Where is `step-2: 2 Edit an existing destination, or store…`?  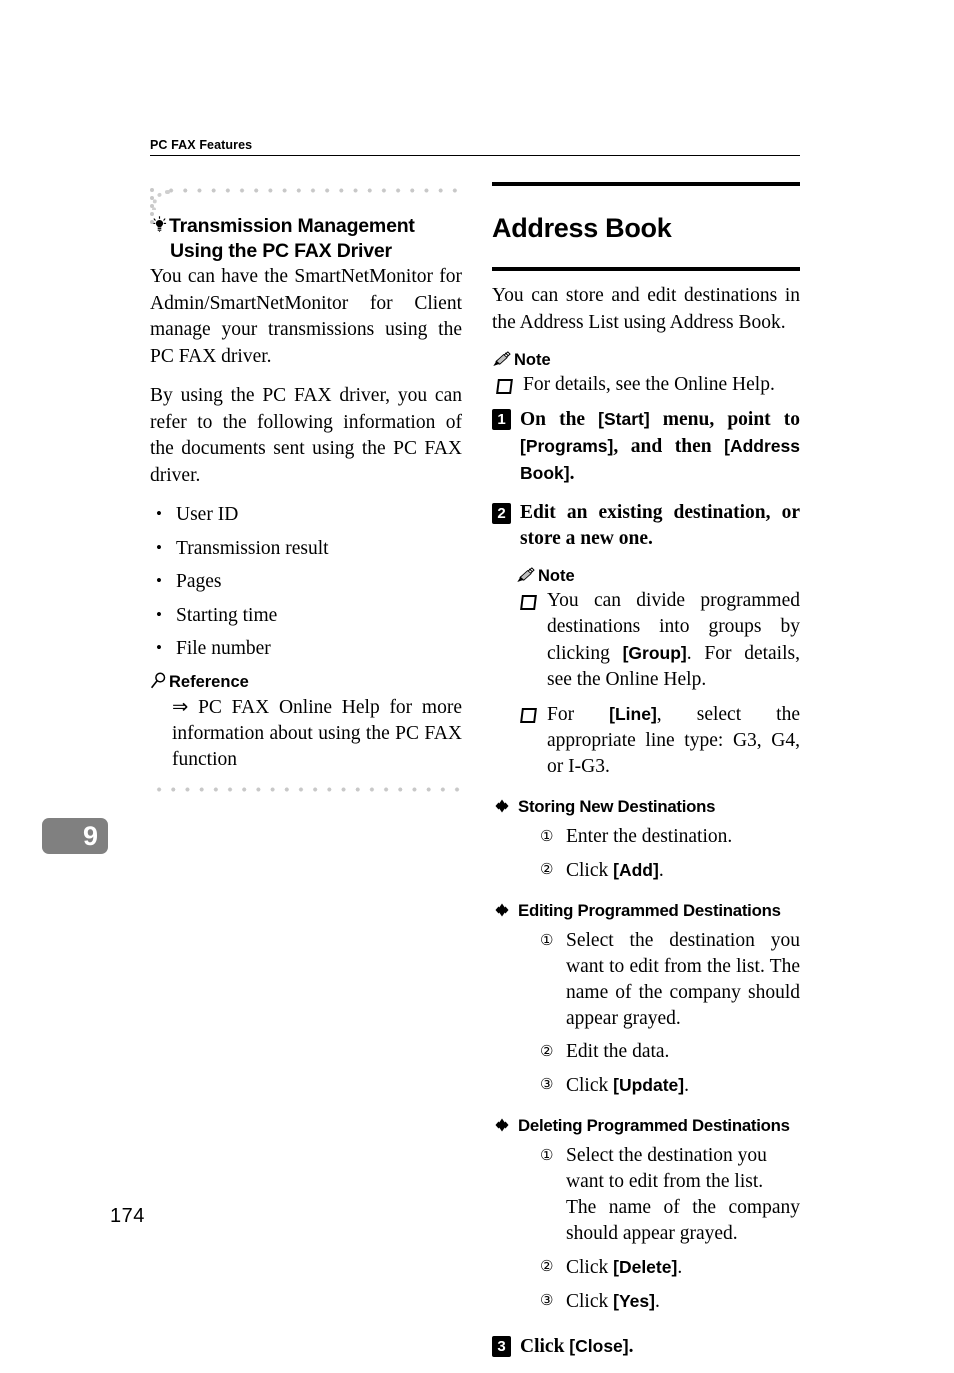
step-2: 2 Edit an existing destination, or store… is located at coordinates (646, 526).